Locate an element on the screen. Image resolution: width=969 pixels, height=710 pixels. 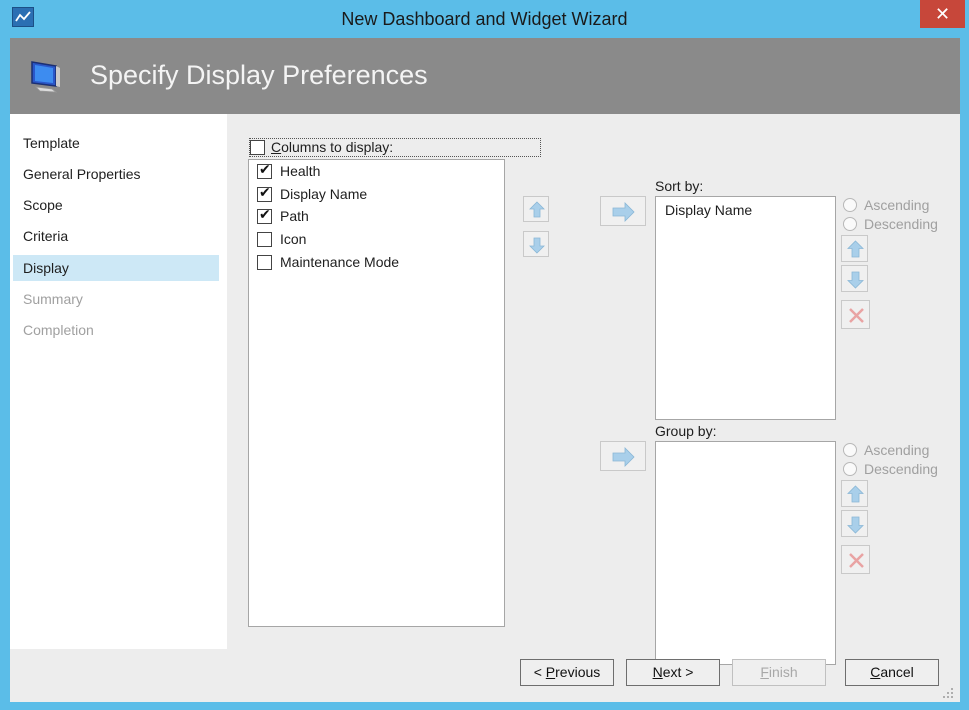
sort-by-list: Display Name is located at coordinates (745, 308).